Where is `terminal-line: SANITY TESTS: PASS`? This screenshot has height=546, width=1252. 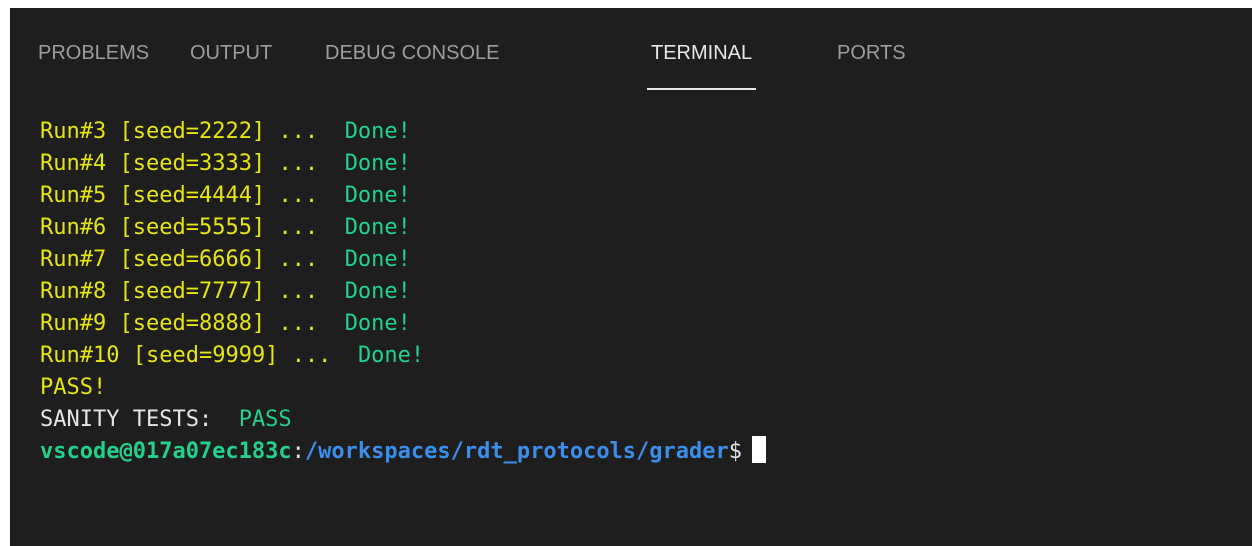 terminal-line: SANITY TESTS: PASS is located at coordinates (166, 420).